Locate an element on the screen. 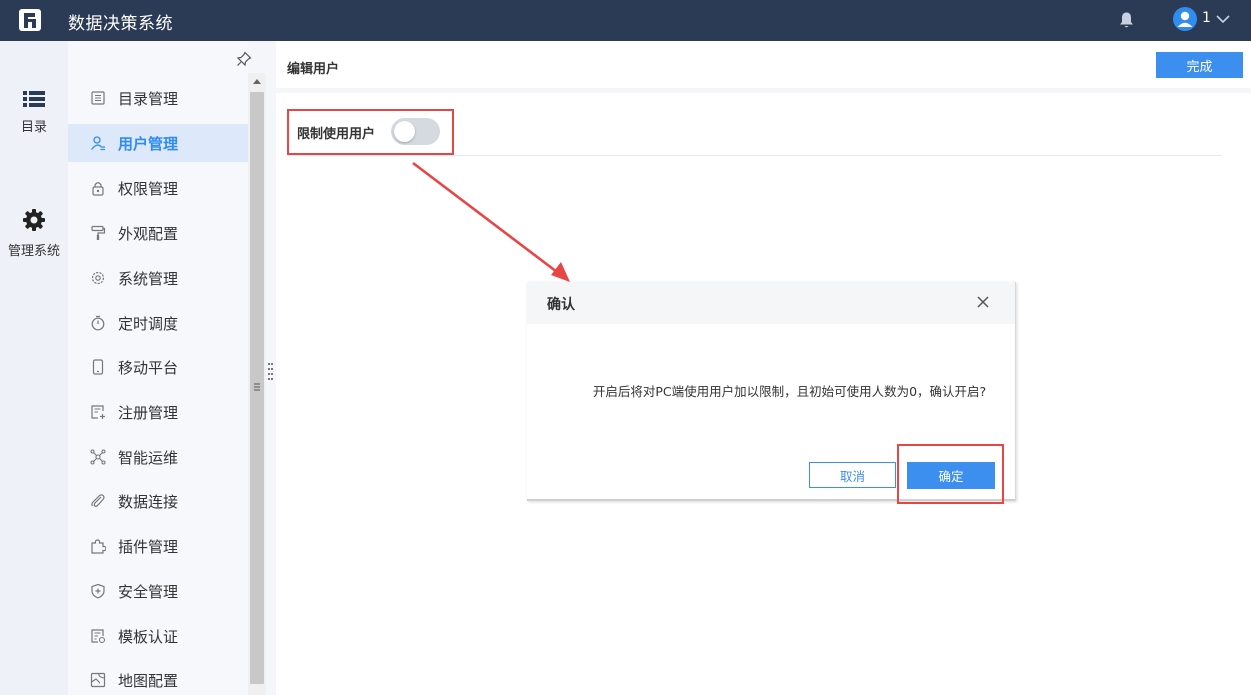 The image size is (1251, 695). map-icon is located at coordinates (98, 680).